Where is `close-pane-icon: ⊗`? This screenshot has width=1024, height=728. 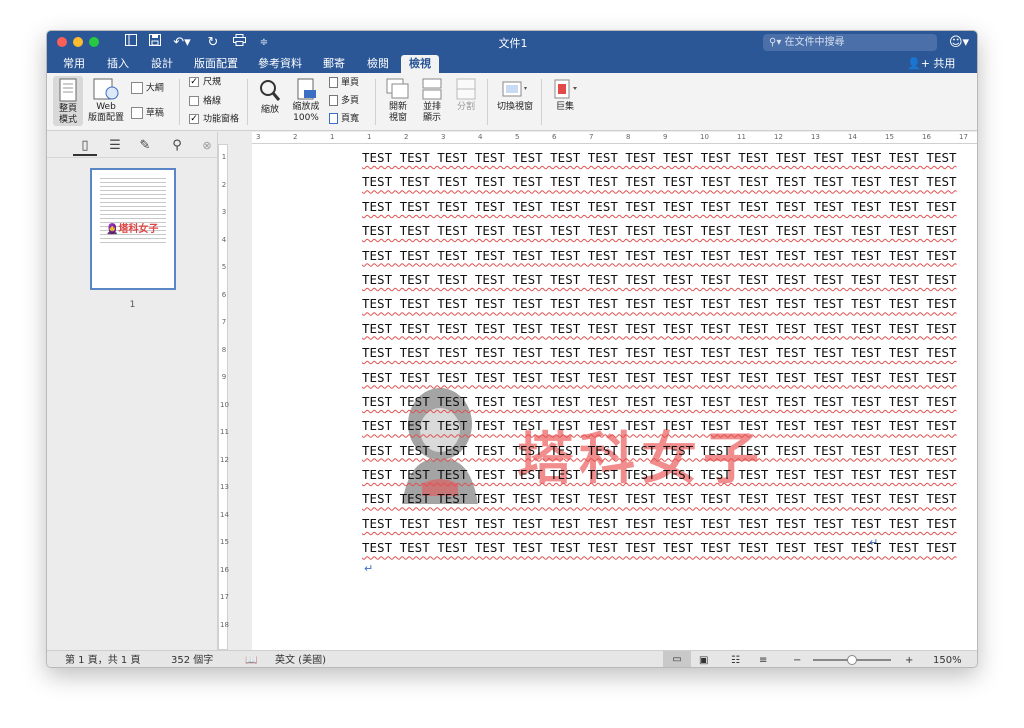 close-pane-icon: ⊗ is located at coordinates (207, 146).